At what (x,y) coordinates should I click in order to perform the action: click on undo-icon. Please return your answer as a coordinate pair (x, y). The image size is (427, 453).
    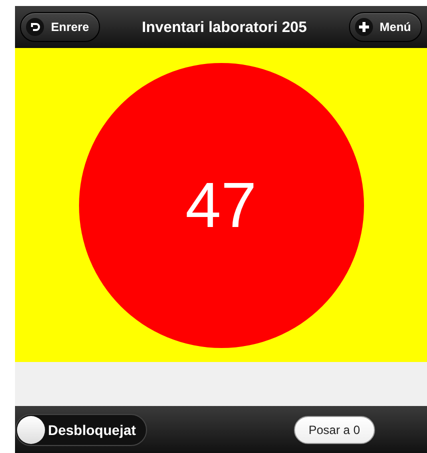
    Looking at the image, I should click on (35, 27).